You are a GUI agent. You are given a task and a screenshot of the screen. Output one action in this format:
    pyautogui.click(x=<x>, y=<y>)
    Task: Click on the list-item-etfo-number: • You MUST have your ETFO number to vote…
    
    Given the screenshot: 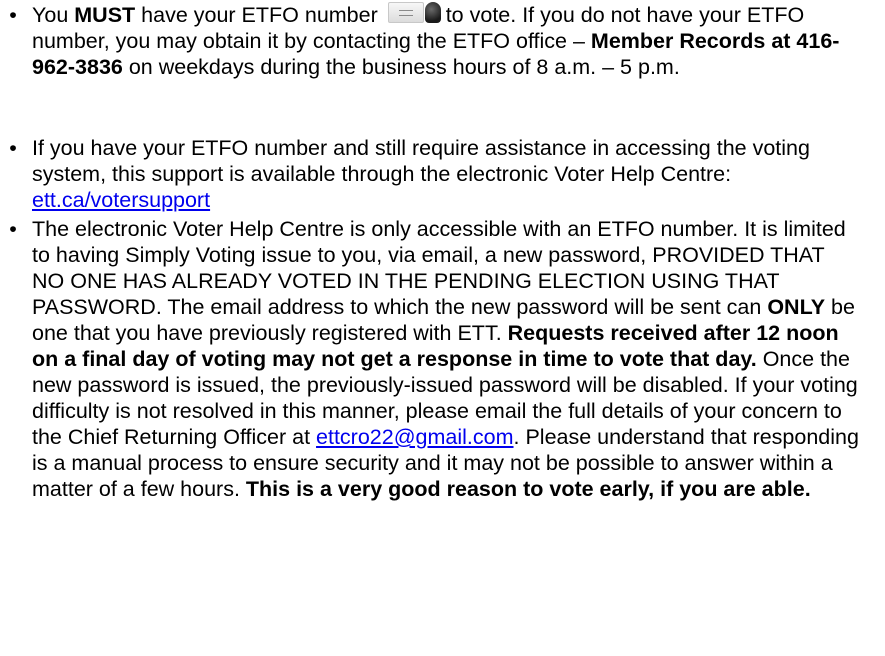 What is the action you would take?
    pyautogui.click(x=431, y=41)
    